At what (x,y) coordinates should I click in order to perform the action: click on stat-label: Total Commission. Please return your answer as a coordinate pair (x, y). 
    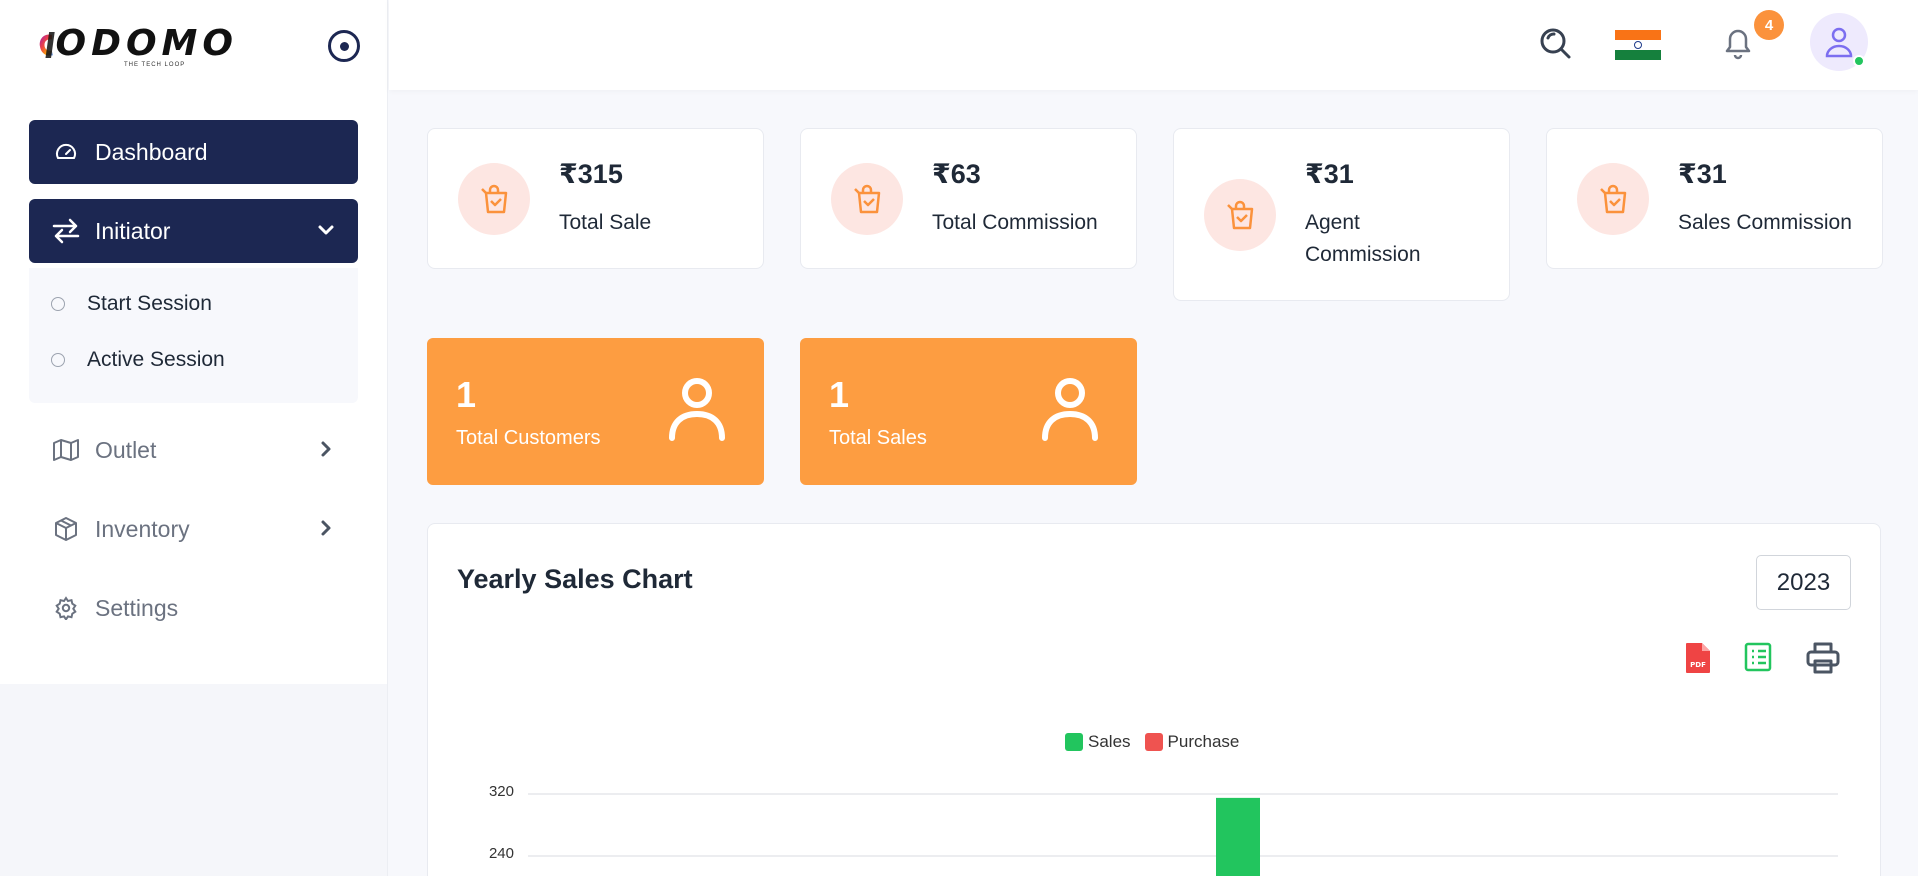
    Looking at the image, I should click on (1015, 222).